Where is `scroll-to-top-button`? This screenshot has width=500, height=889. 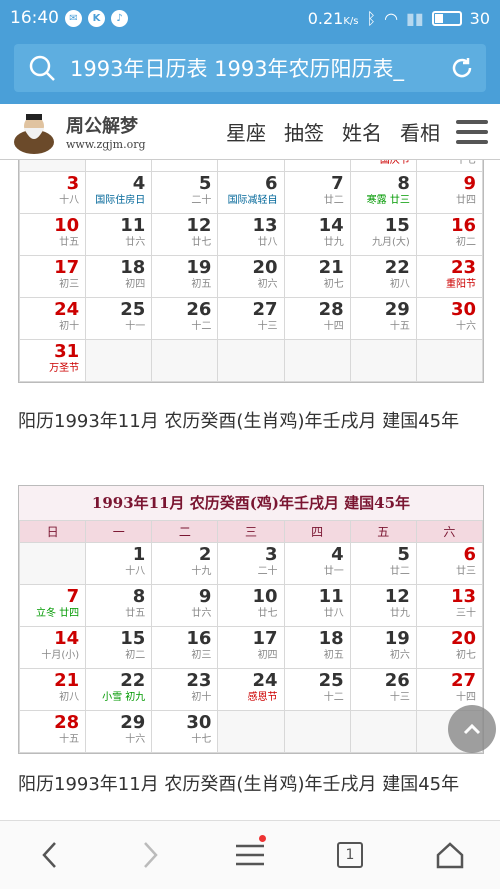
scroll-to-top-button is located at coordinates (472, 729).